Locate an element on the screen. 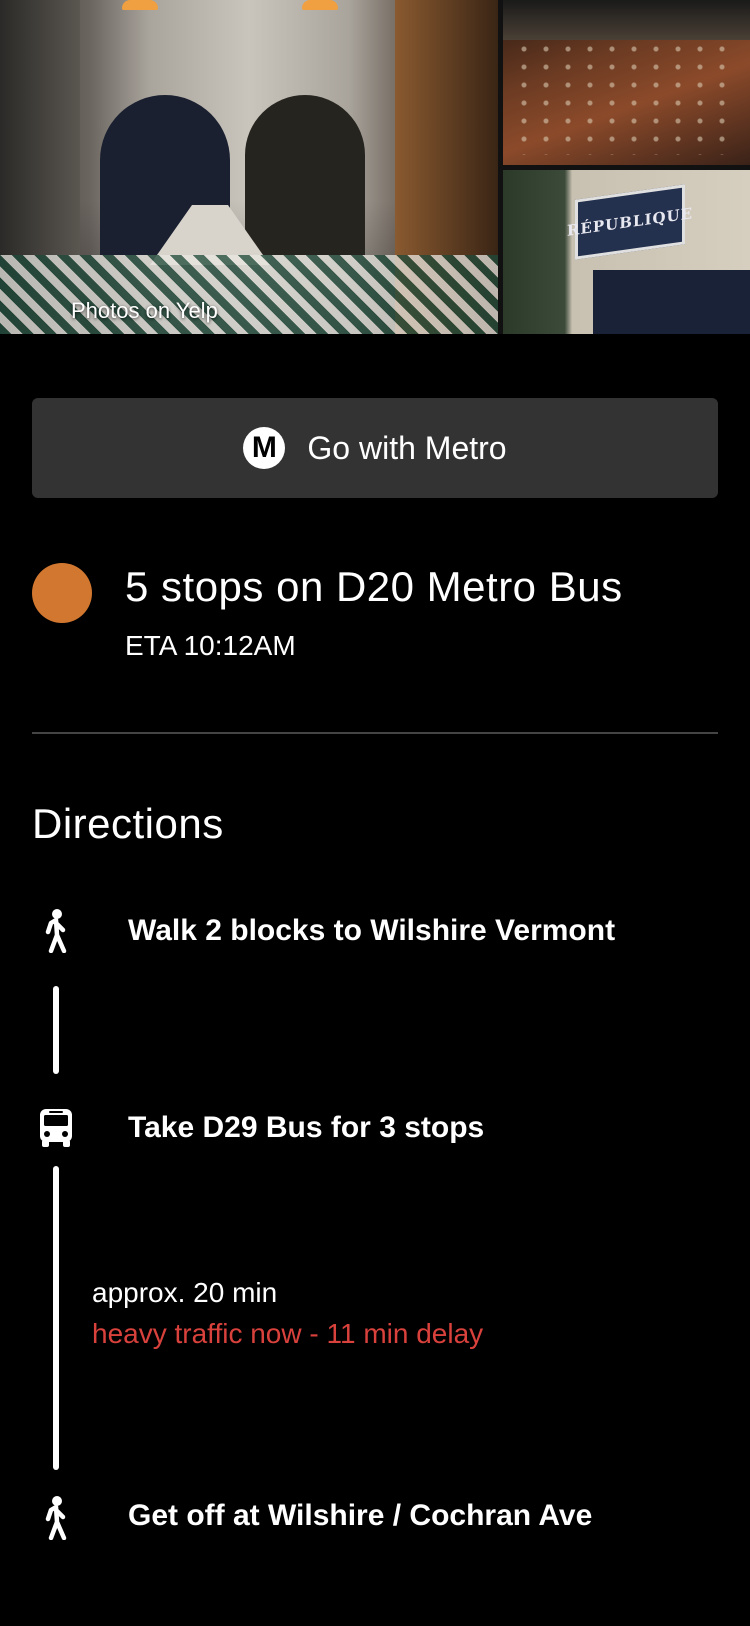 The image size is (750, 1626). route-title: 5 stops on D20 Metro Bus is located at coordinates (374, 586).